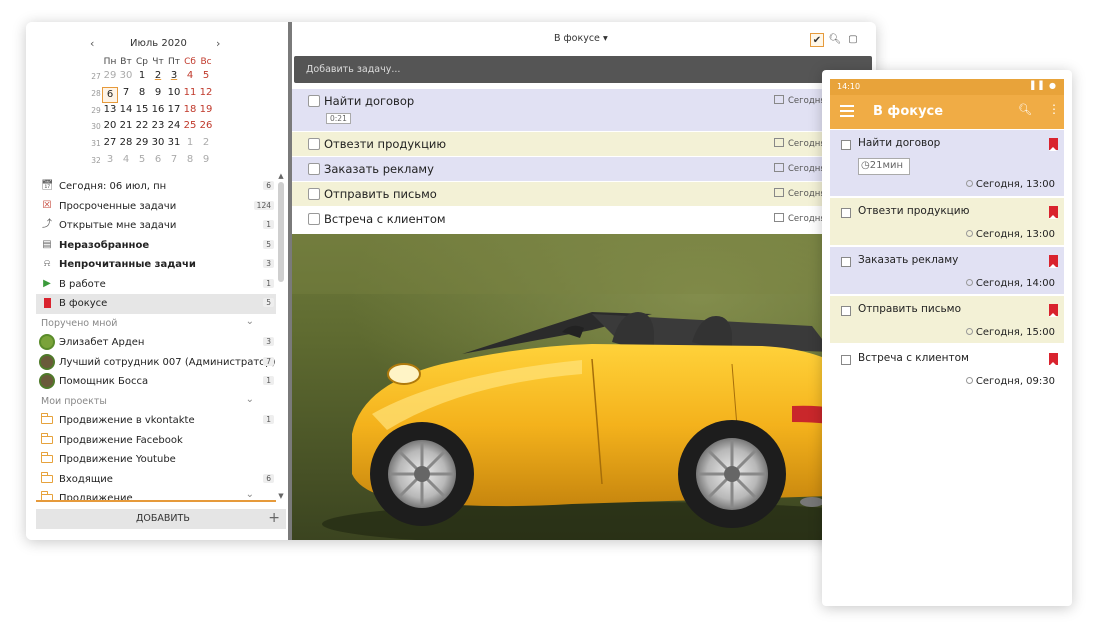  What do you see at coordinates (156, 246) in the screenshot?
I see `sidebar-item-inbox: ▤ Неразобранное 5` at bounding box center [156, 246].